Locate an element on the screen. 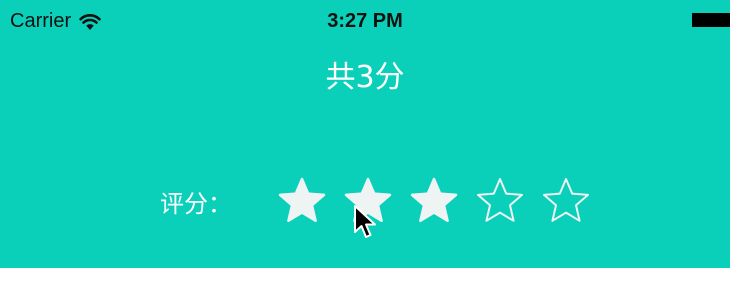 This screenshot has height=302, width=730. rating-label: 评分： is located at coordinates (196, 203).